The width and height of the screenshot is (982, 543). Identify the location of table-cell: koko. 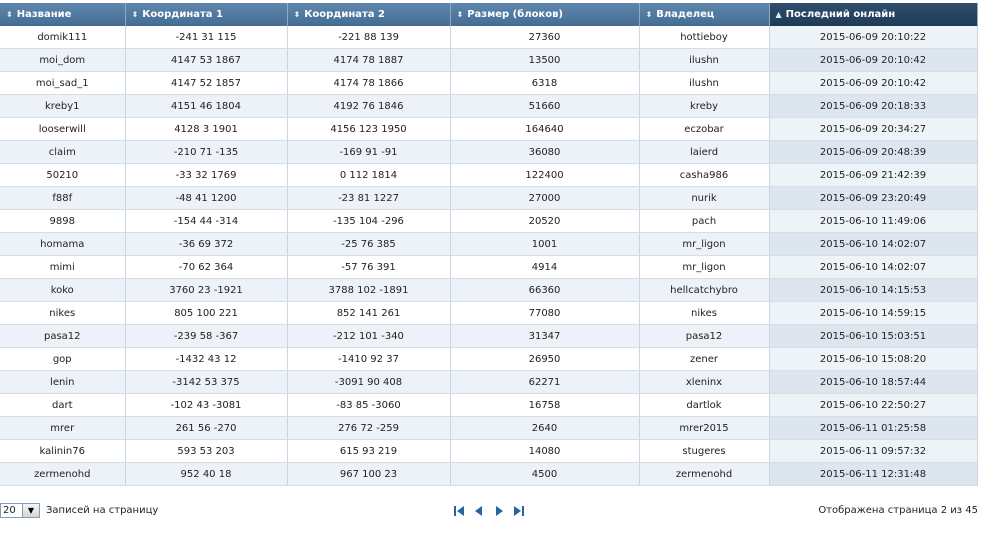
(63, 290).